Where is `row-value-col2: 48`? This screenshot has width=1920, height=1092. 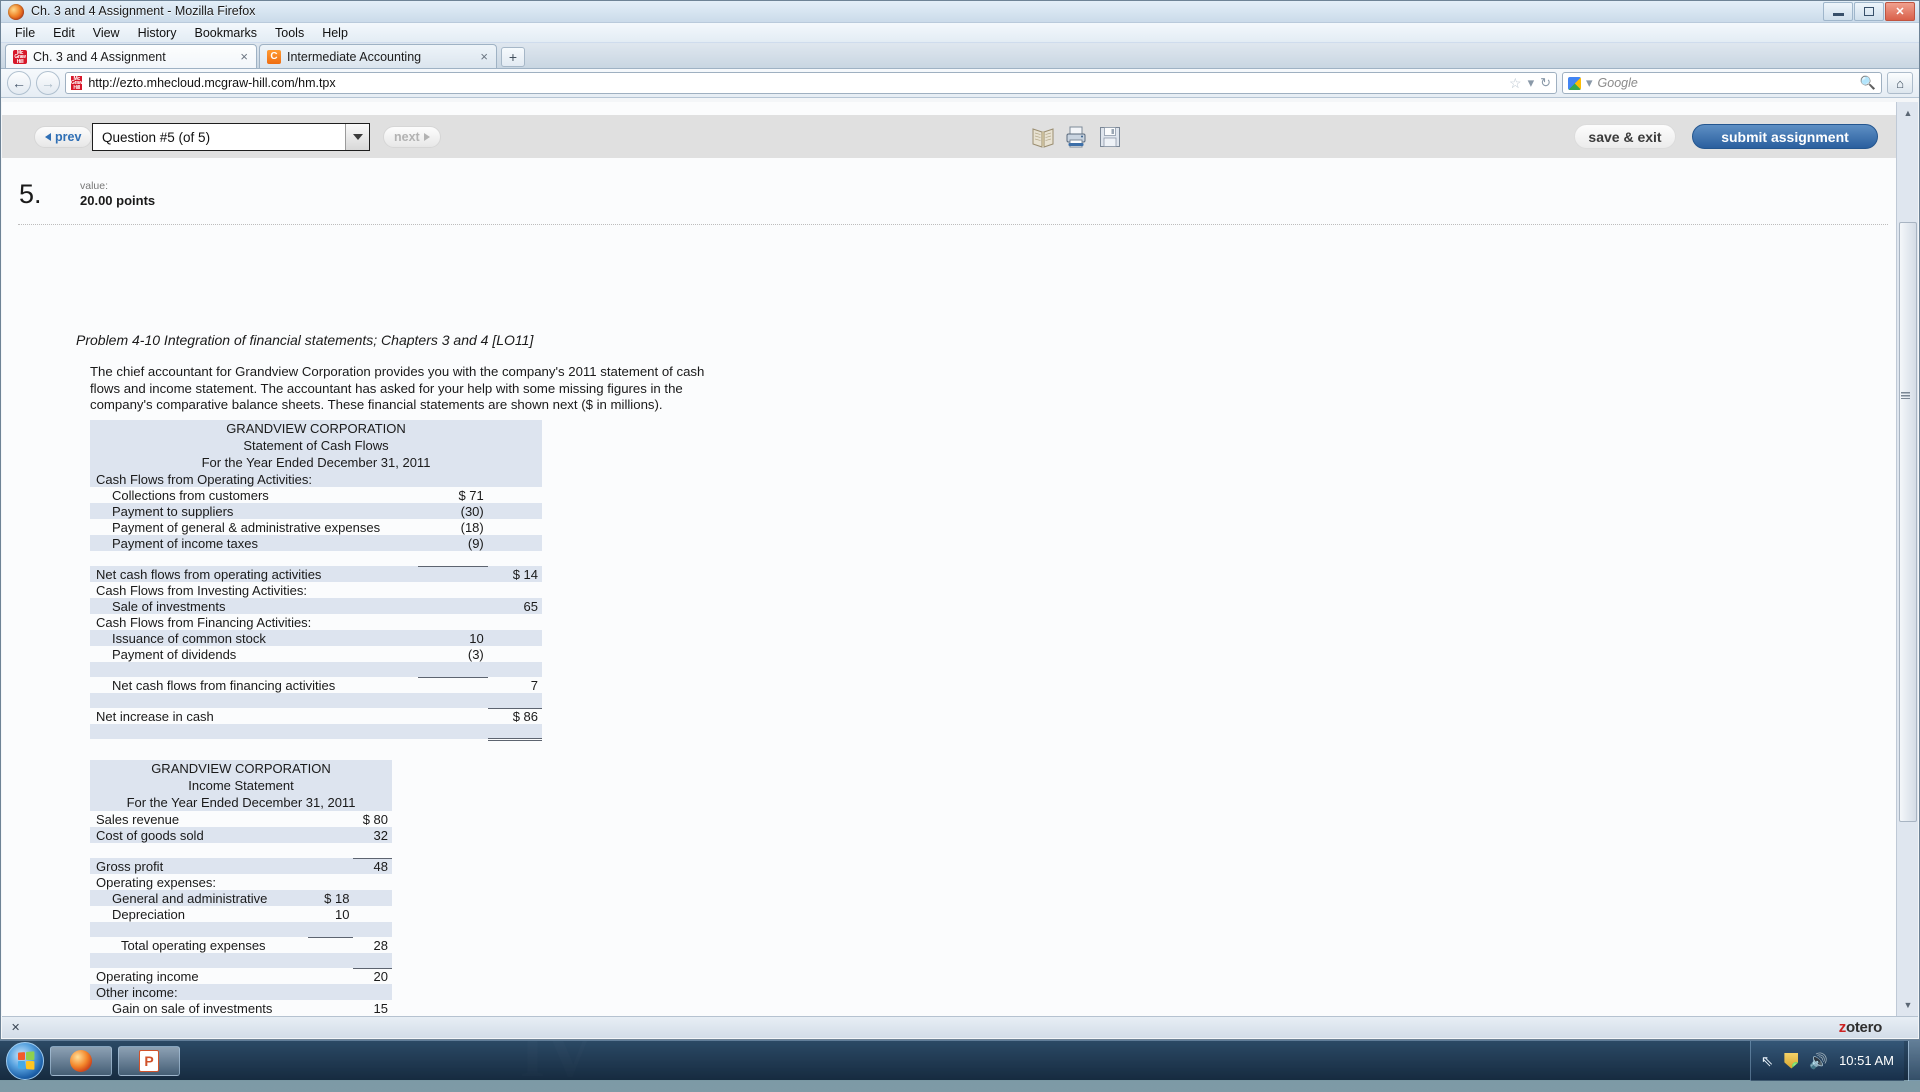 row-value-col2: 48 is located at coordinates (372, 866).